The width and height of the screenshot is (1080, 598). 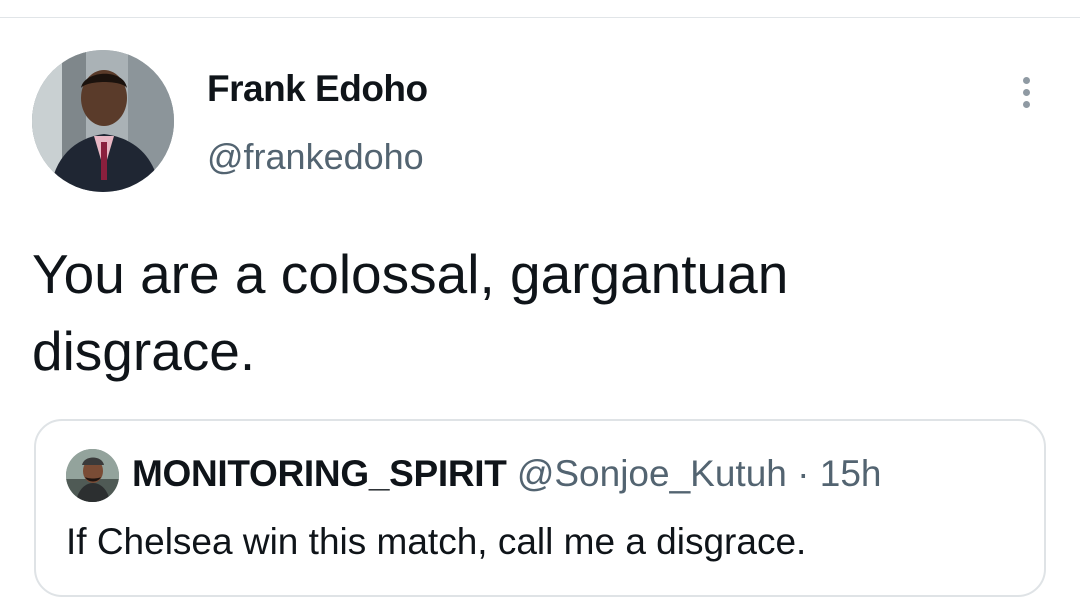 I want to click on author-handle: @frankedoho, so click(x=315, y=157).